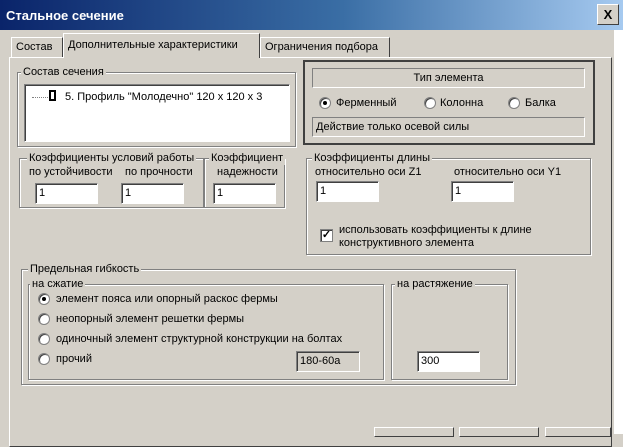 Image resolution: width=623 pixels, height=447 pixels. I want to click on reliability-legend: Коэффициент, so click(247, 158).